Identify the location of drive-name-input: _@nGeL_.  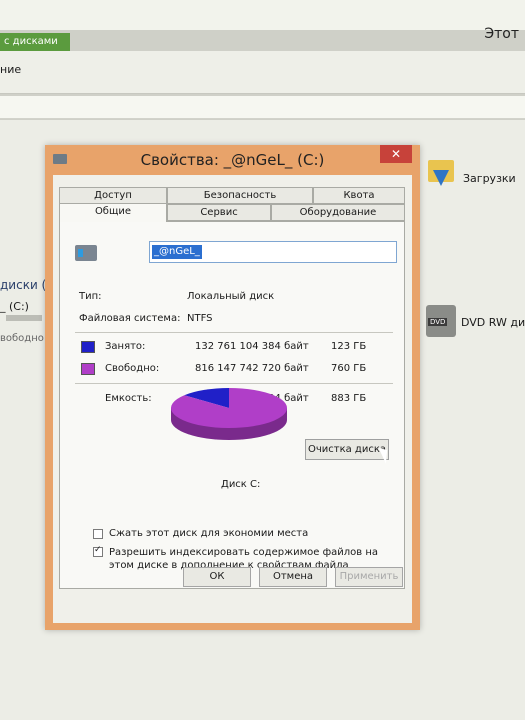
(273, 252).